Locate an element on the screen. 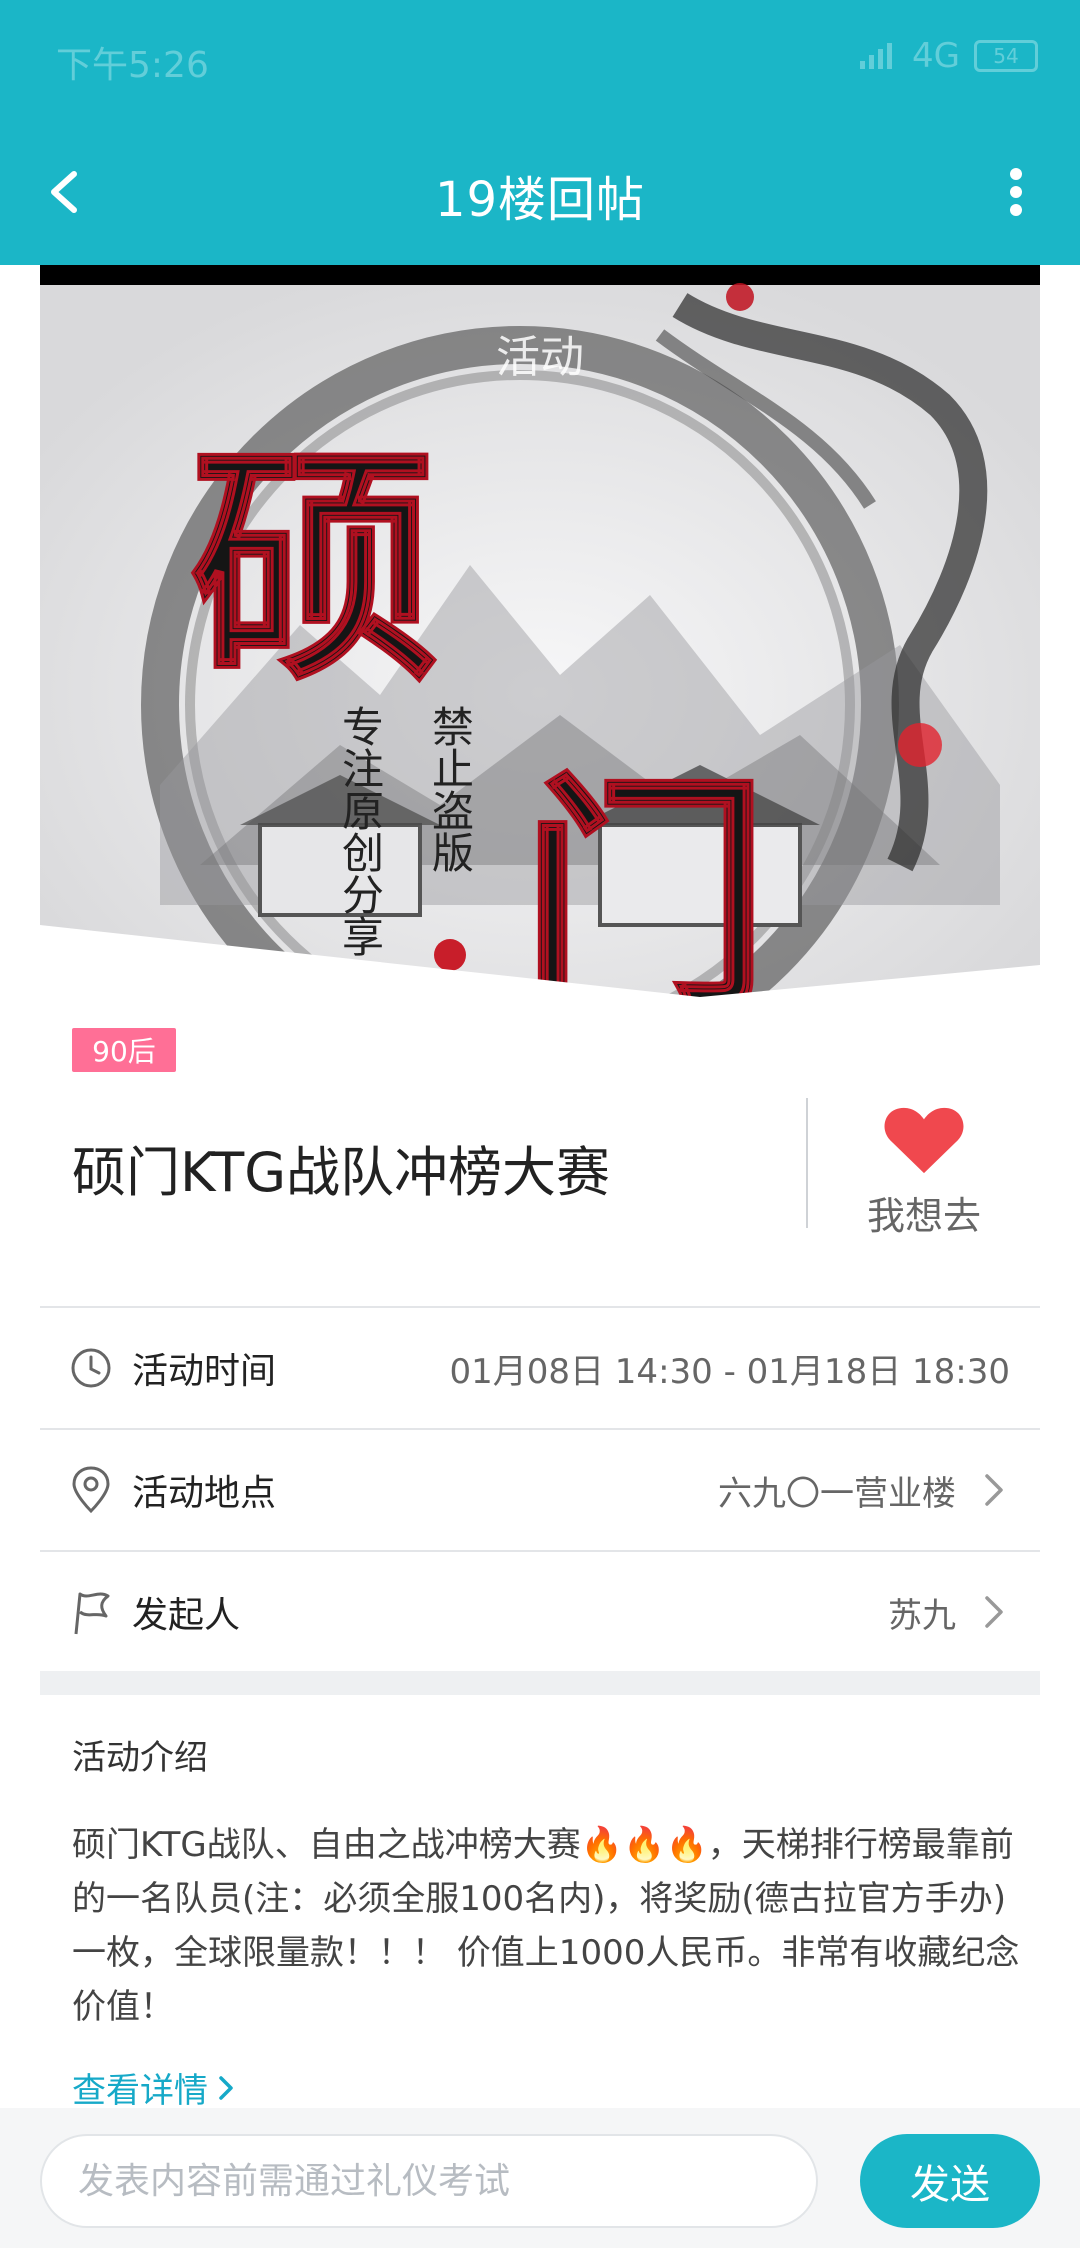  event-location-label: 活动地点 is located at coordinates (204, 1493).